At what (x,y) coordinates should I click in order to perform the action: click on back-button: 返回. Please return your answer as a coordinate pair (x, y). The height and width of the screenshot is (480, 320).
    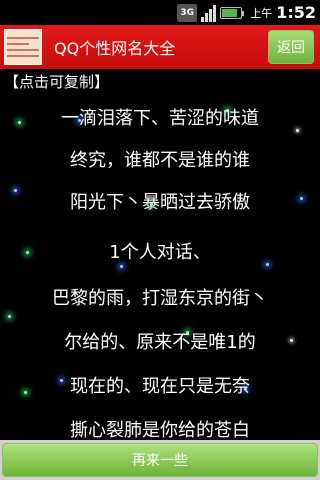
    Looking at the image, I should click on (291, 47).